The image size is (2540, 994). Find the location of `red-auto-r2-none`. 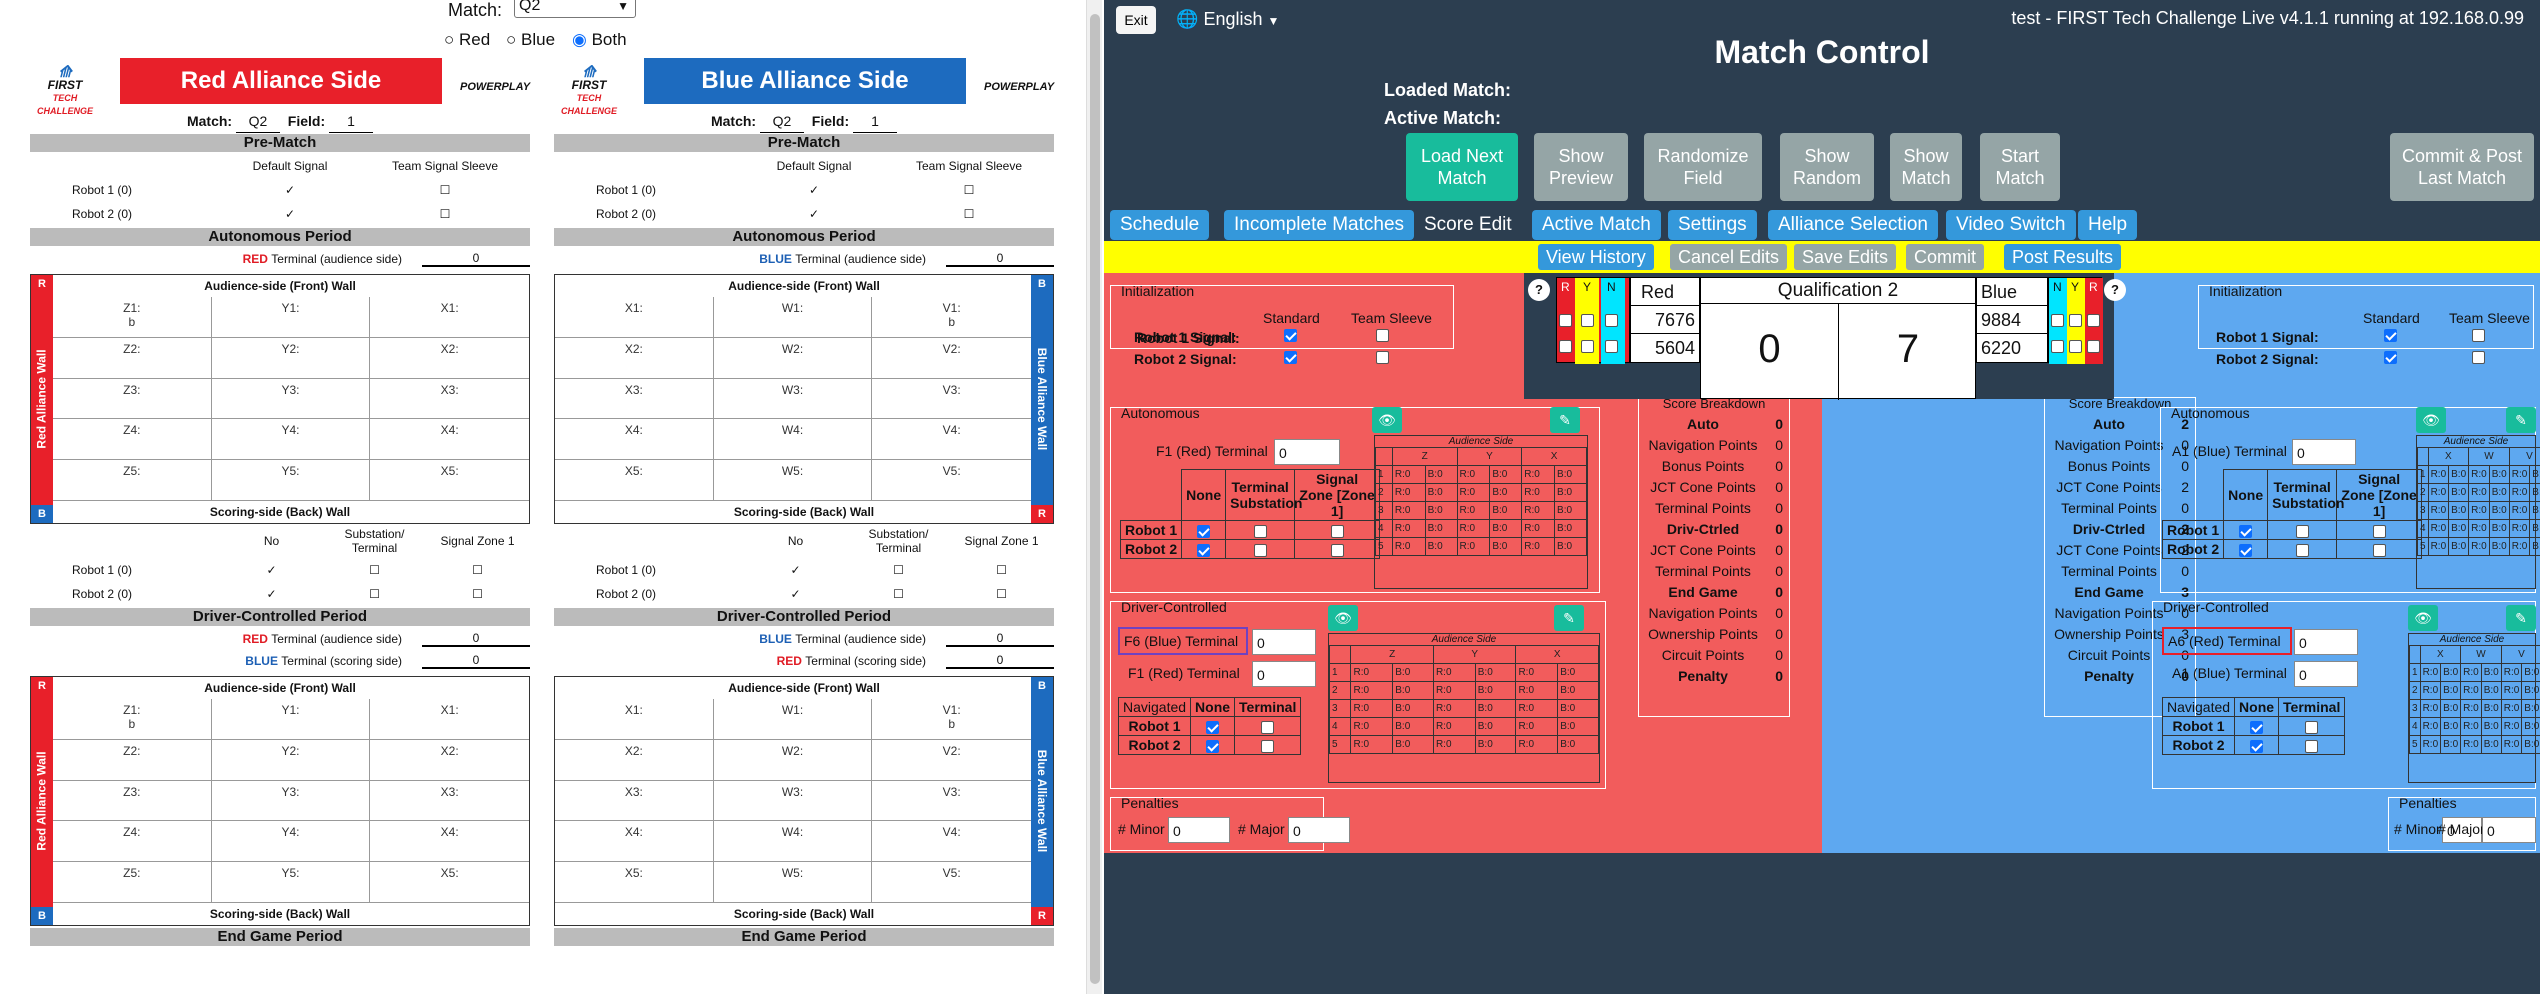

red-auto-r2-none is located at coordinates (1204, 550).